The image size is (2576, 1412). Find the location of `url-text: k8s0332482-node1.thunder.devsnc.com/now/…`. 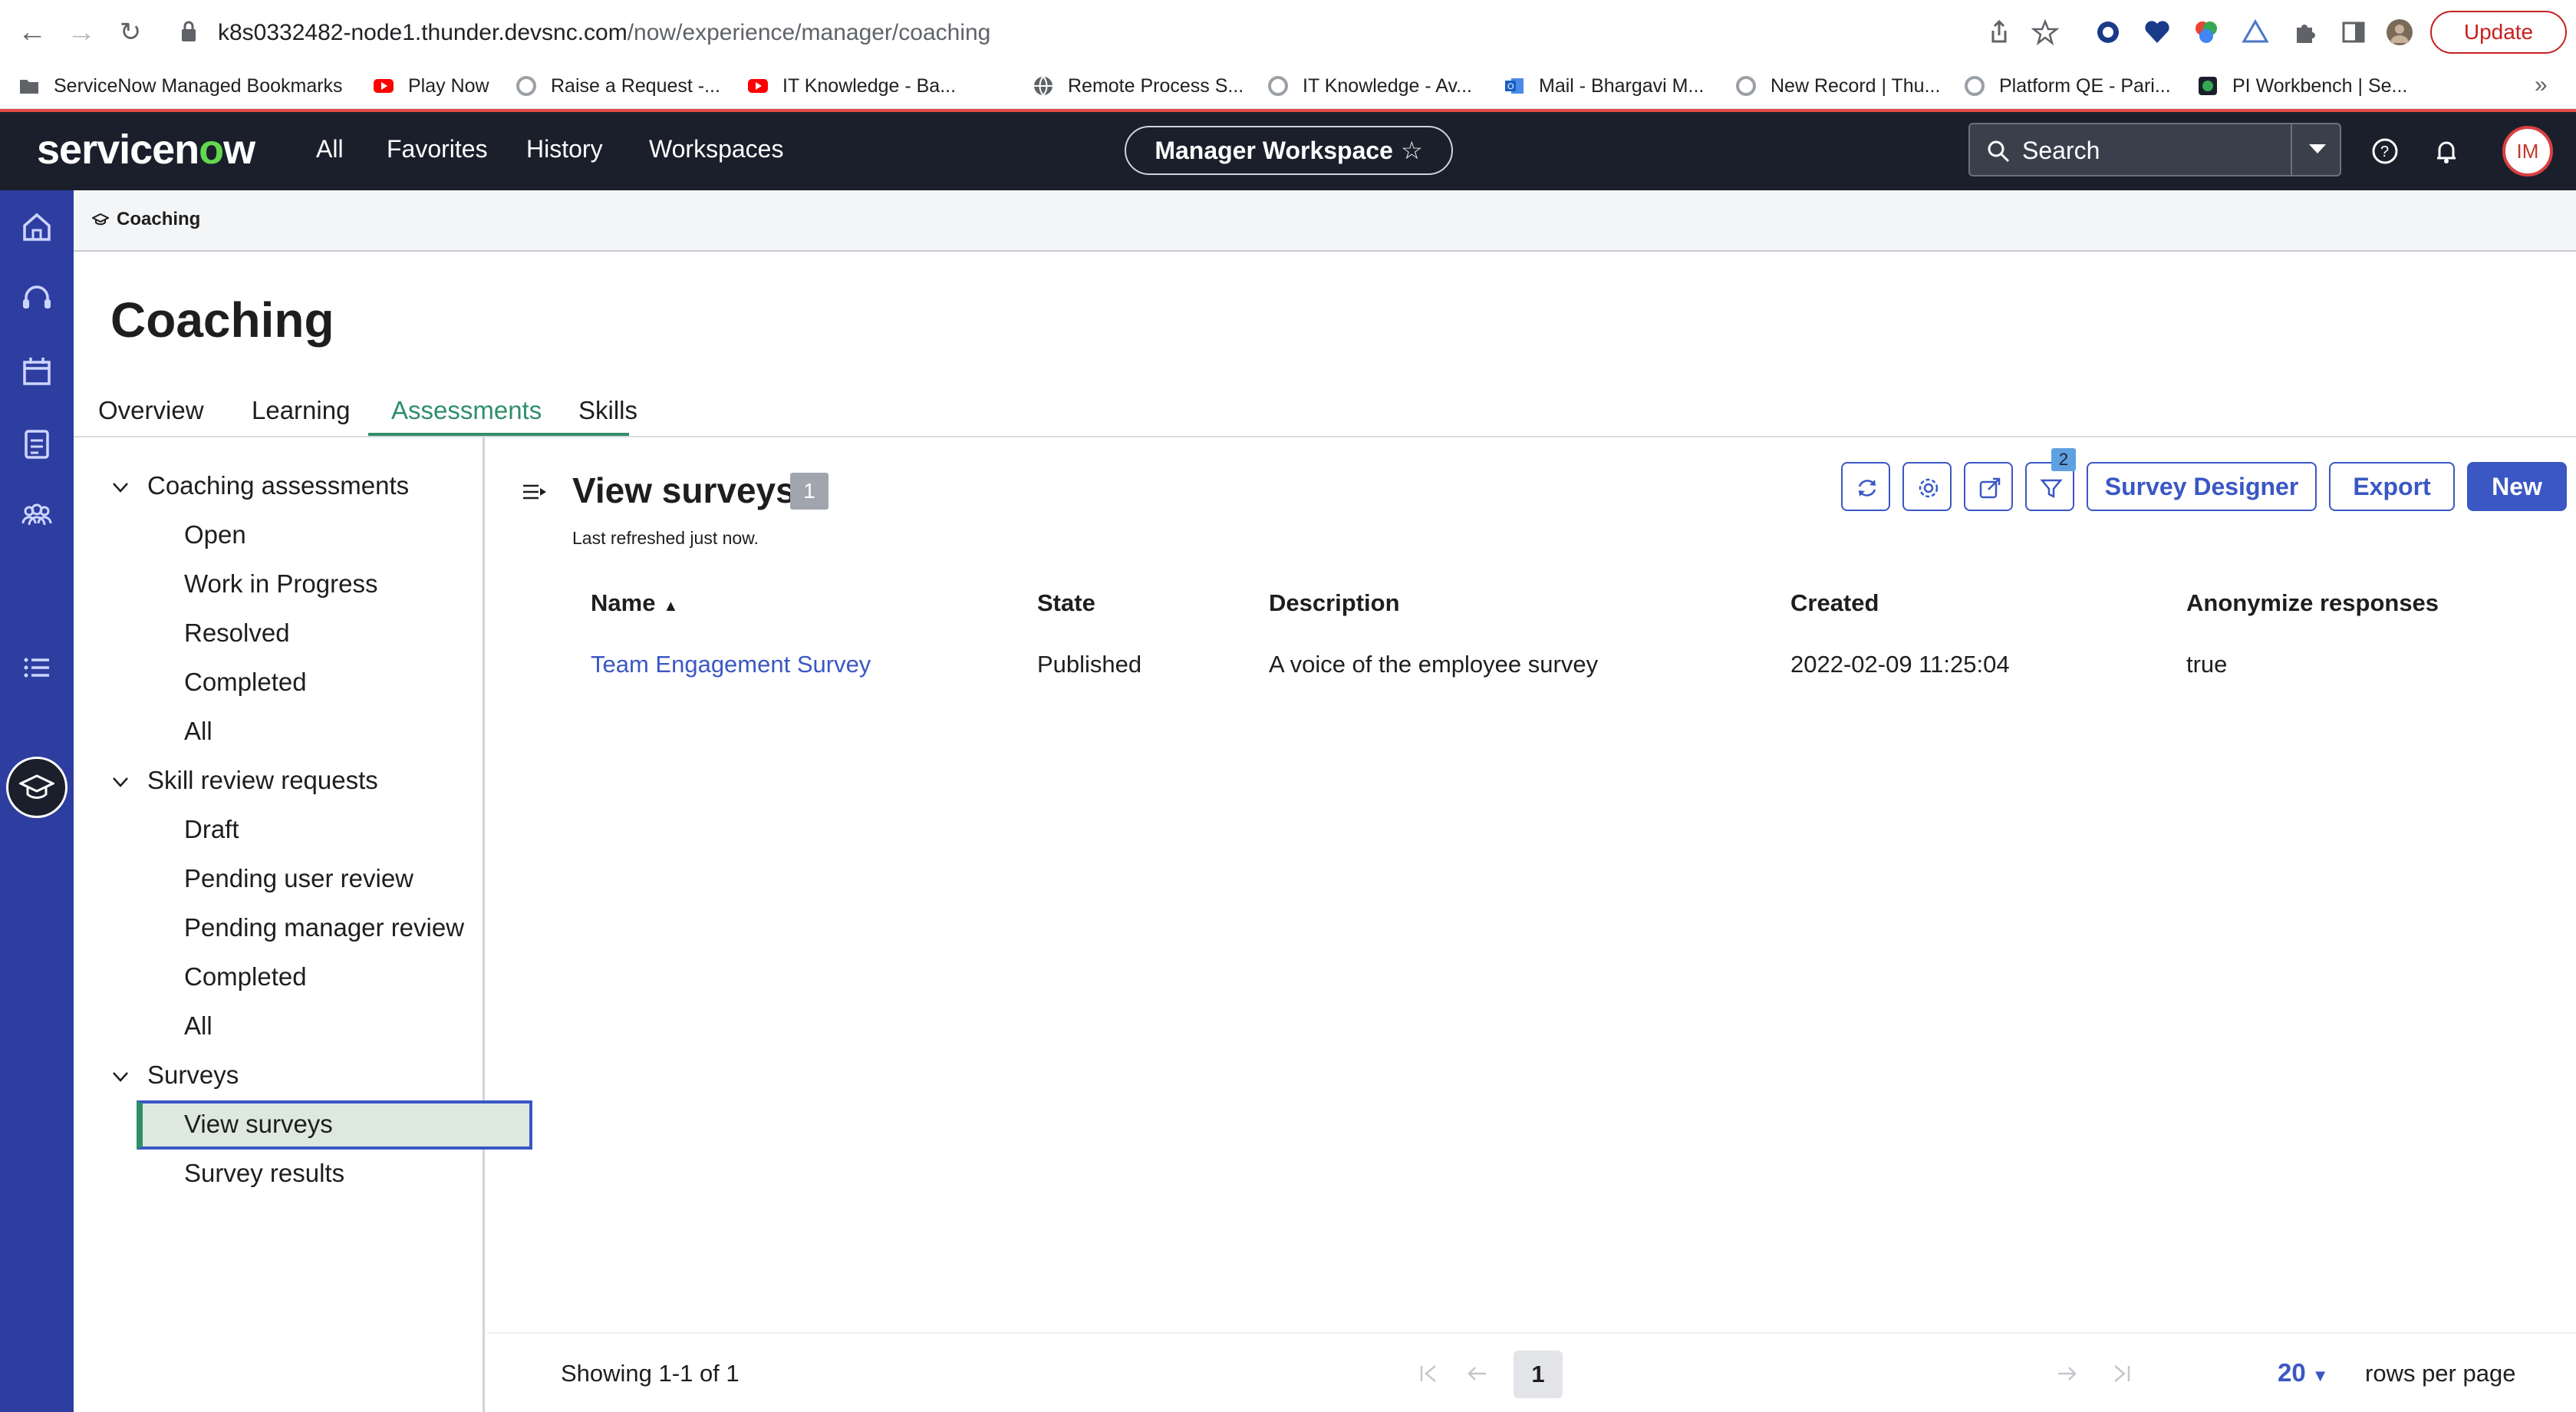

url-text: k8s0332482-node1.thunder.devsnc.com/now/… is located at coordinates (604, 32).